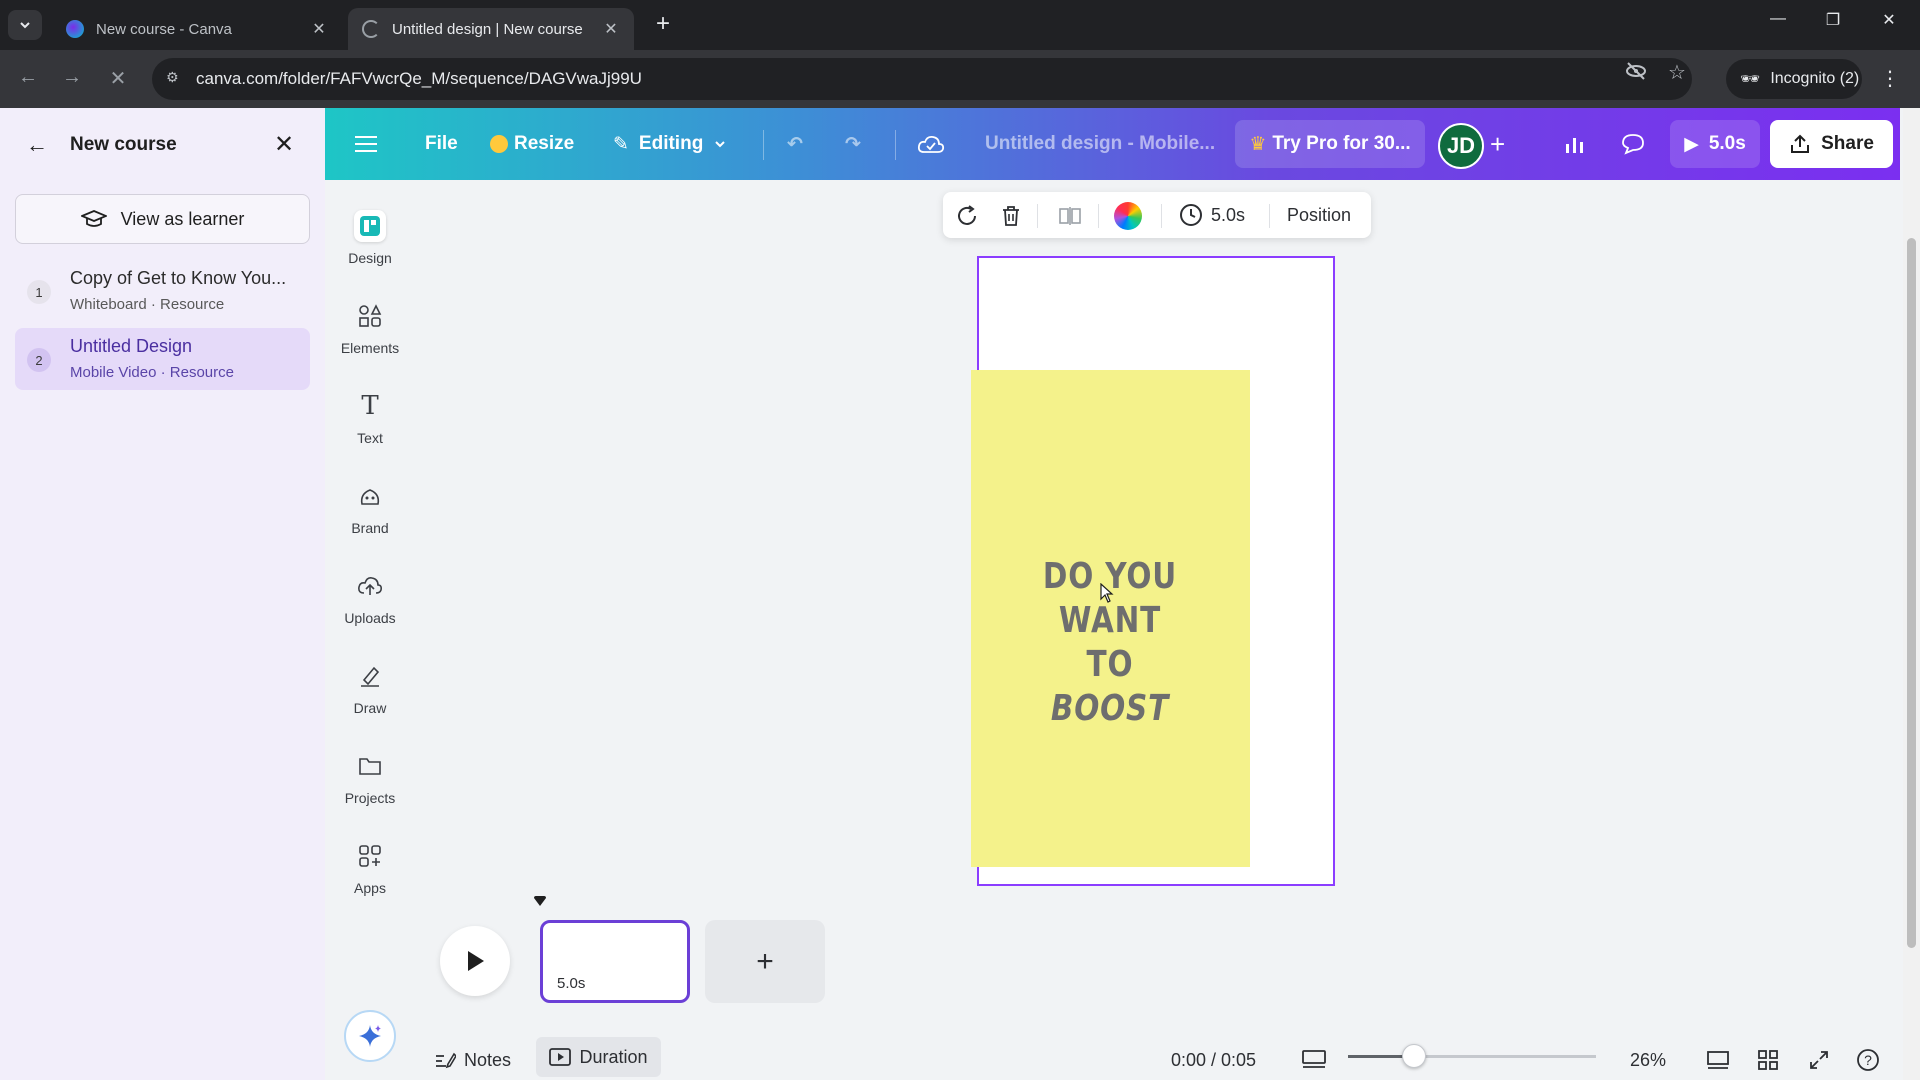  What do you see at coordinates (1314, 1060) in the screenshot?
I see `timeline-view-icon` at bounding box center [1314, 1060].